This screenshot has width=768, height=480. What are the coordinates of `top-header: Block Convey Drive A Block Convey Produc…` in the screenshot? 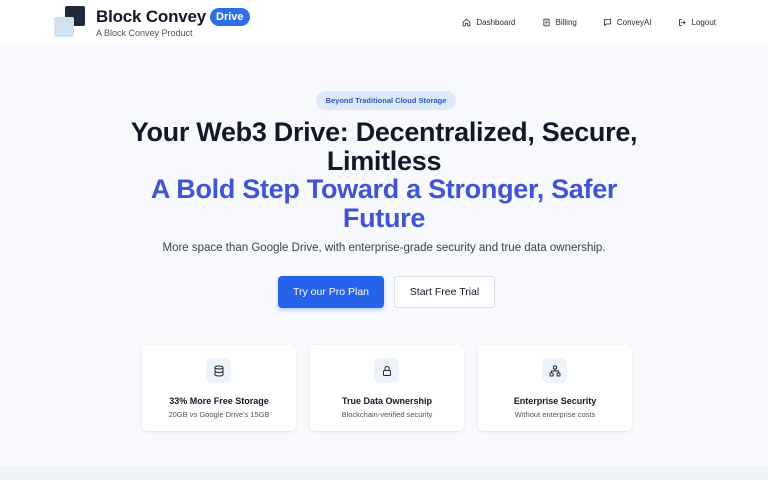 It's located at (384, 22).